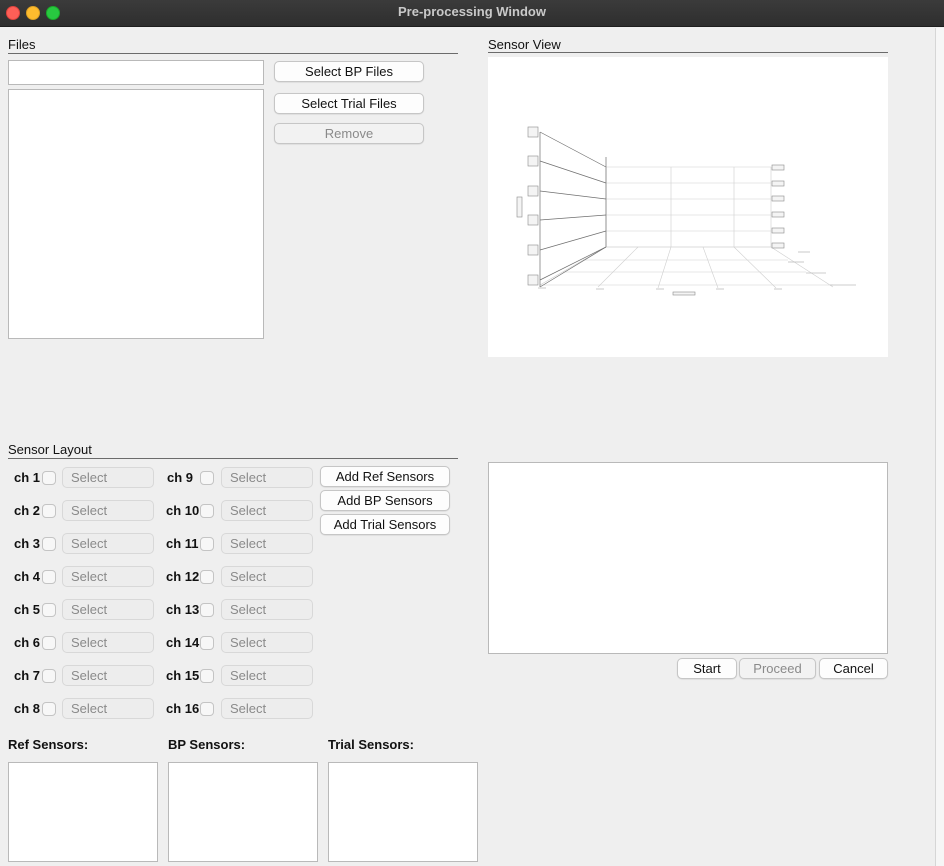 This screenshot has height=866, width=944. Describe the element at coordinates (524, 44) in the screenshot. I see `sensor-view-section-label: Sensor View` at that location.